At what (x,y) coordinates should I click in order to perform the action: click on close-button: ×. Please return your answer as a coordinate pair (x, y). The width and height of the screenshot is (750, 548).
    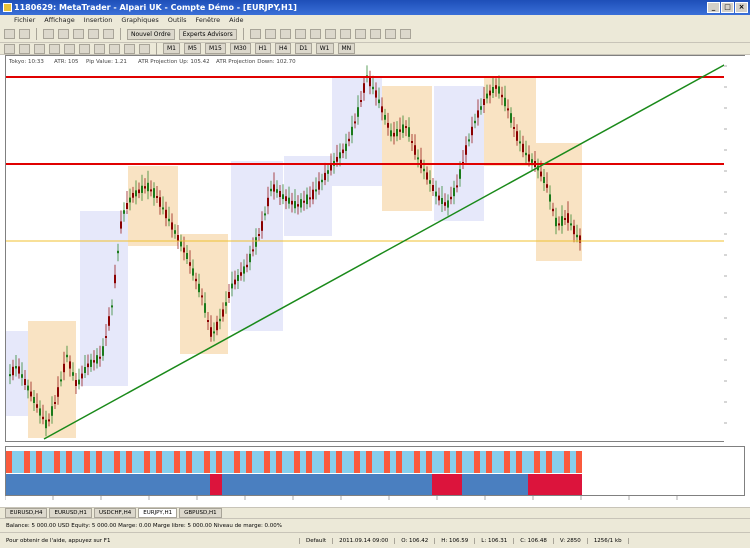
    Looking at the image, I should click on (741, 7).